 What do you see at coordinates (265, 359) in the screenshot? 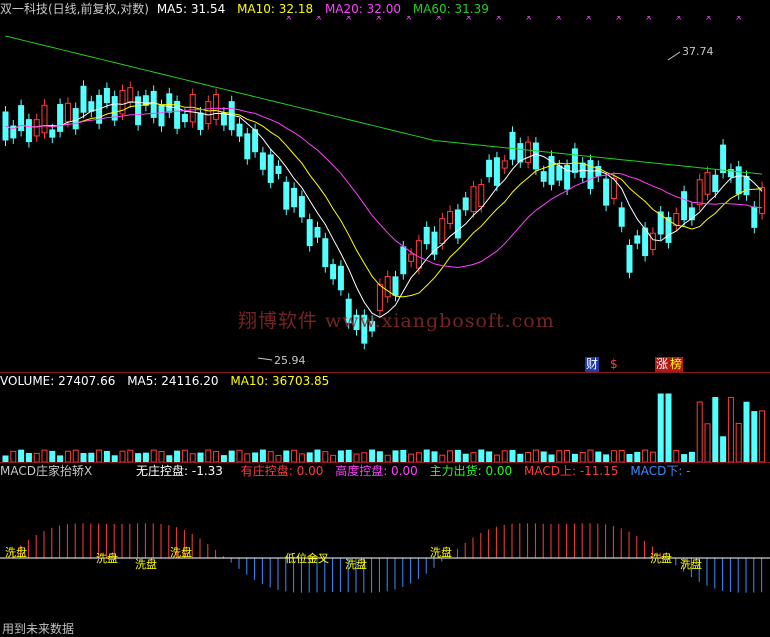
I see `low-pointer` at bounding box center [265, 359].